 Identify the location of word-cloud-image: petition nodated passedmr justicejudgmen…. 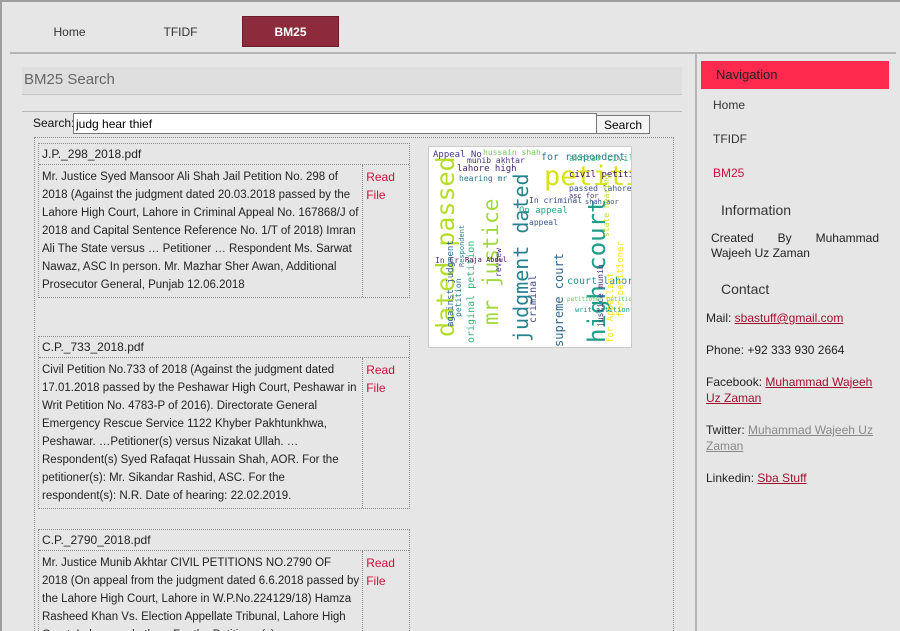
(530, 247).